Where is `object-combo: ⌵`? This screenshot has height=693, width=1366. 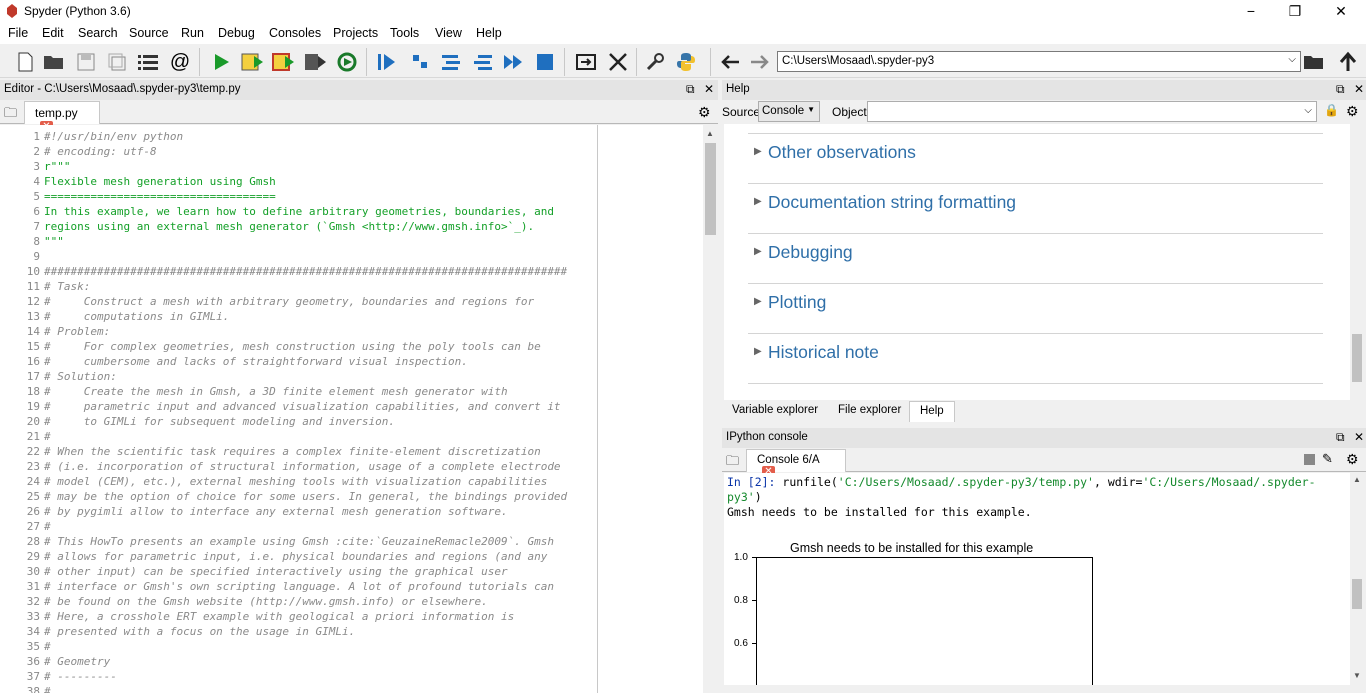 object-combo: ⌵ is located at coordinates (1092, 111).